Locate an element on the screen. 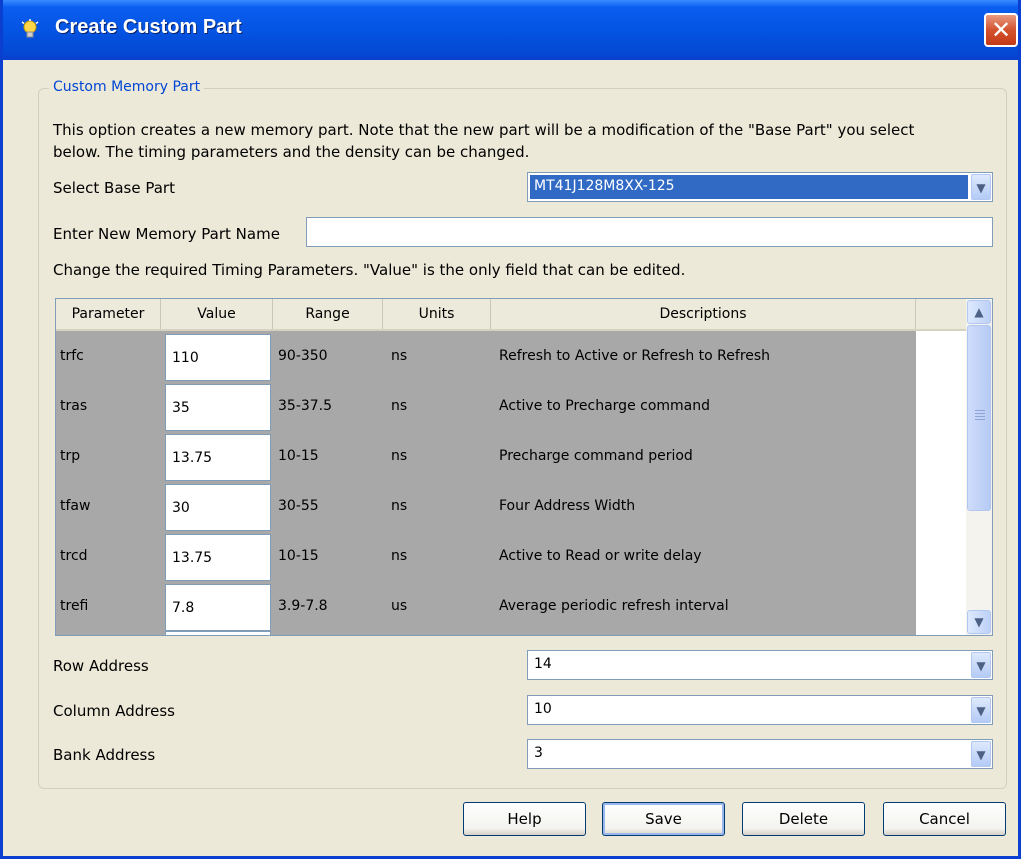 Image resolution: width=1021 pixels, height=859 pixels. delete-button: Delete is located at coordinates (803, 819).